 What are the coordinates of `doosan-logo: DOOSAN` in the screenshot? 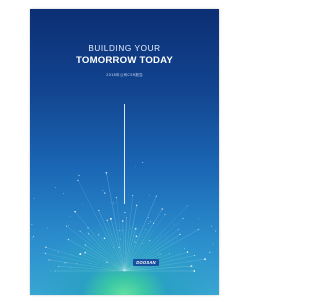 It's located at (146, 262).